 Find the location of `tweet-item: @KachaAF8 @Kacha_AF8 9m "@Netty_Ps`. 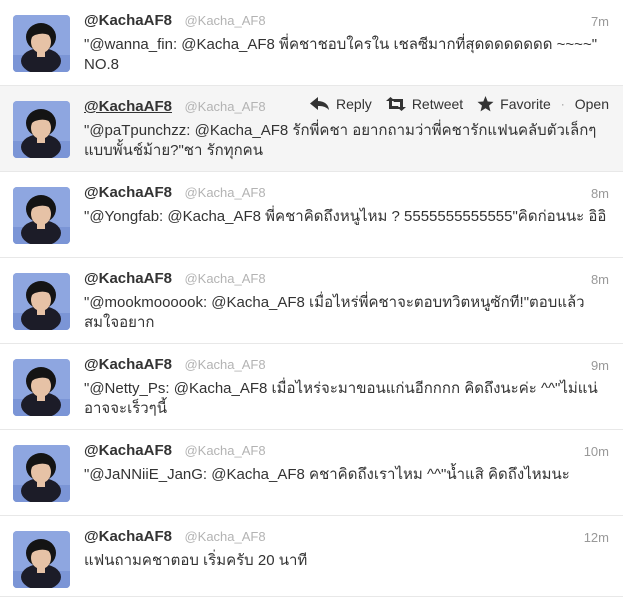

tweet-item: @KachaAF8 @Kacha_AF8 9m "@Netty_Ps is located at coordinates (311, 387).